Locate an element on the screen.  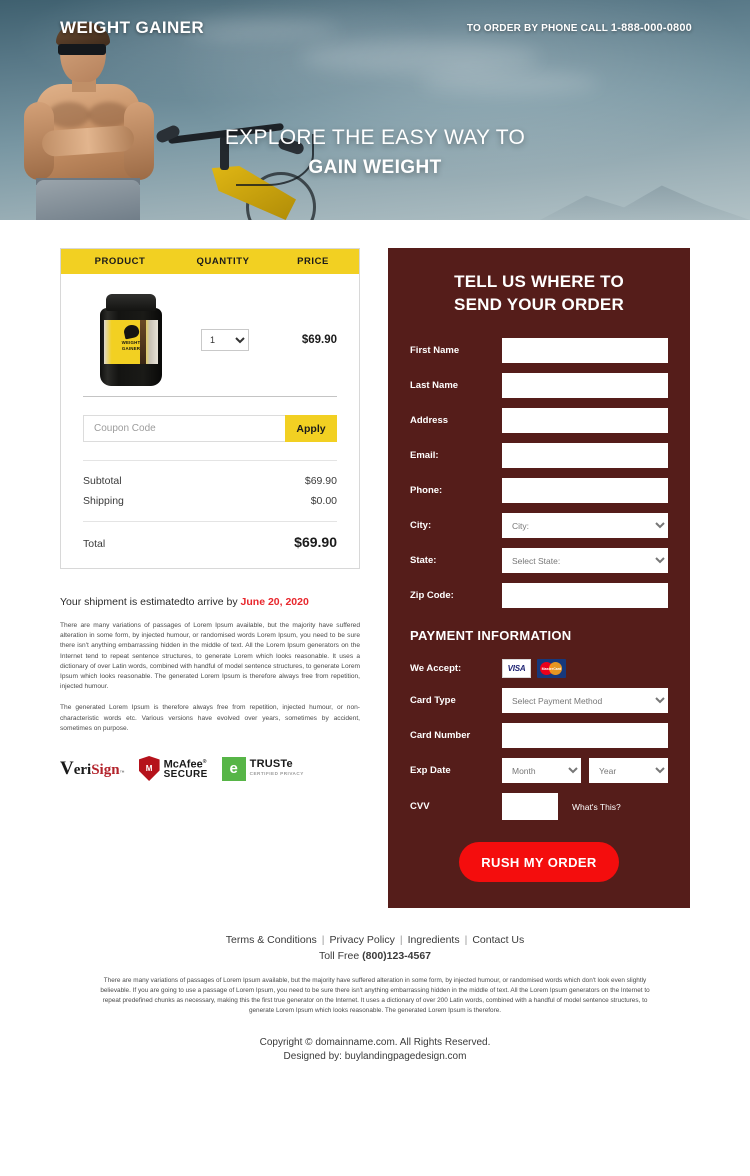
product-quantity-cell: 1 is located at coordinates (225, 340).